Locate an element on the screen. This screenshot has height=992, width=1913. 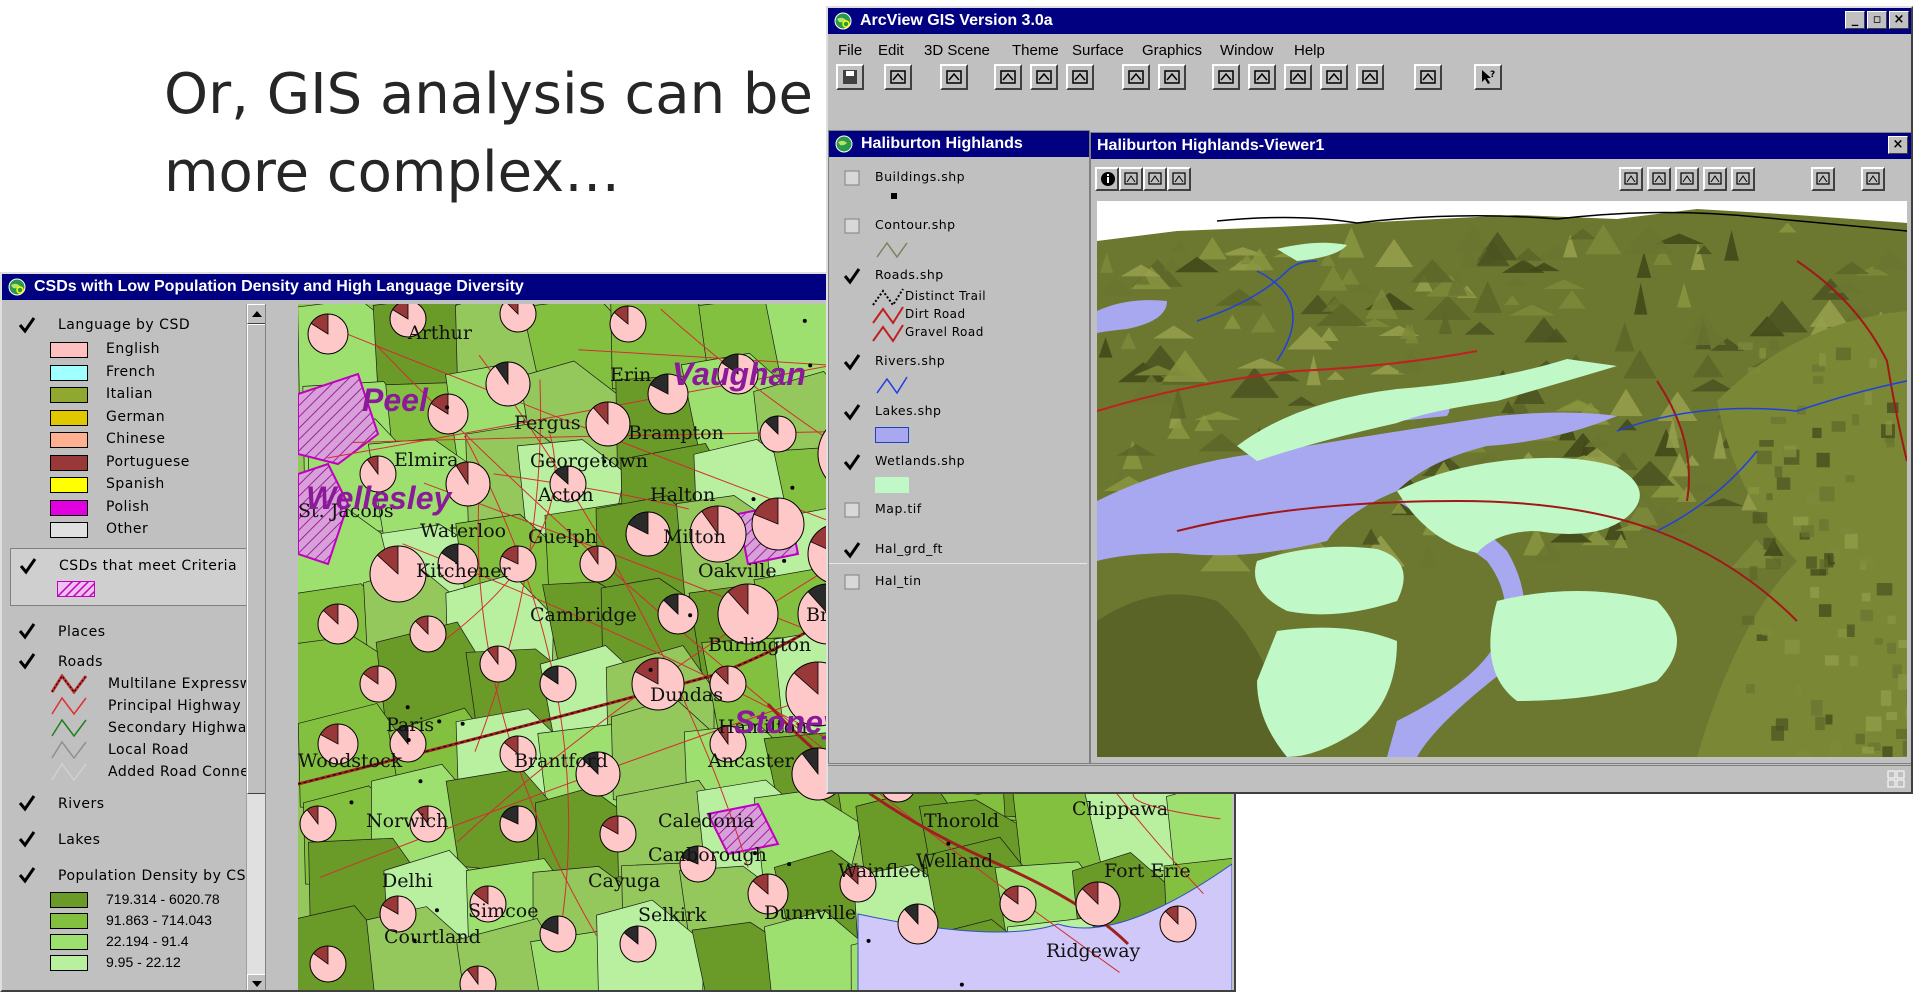
layout-button is located at coordinates (1428, 77).